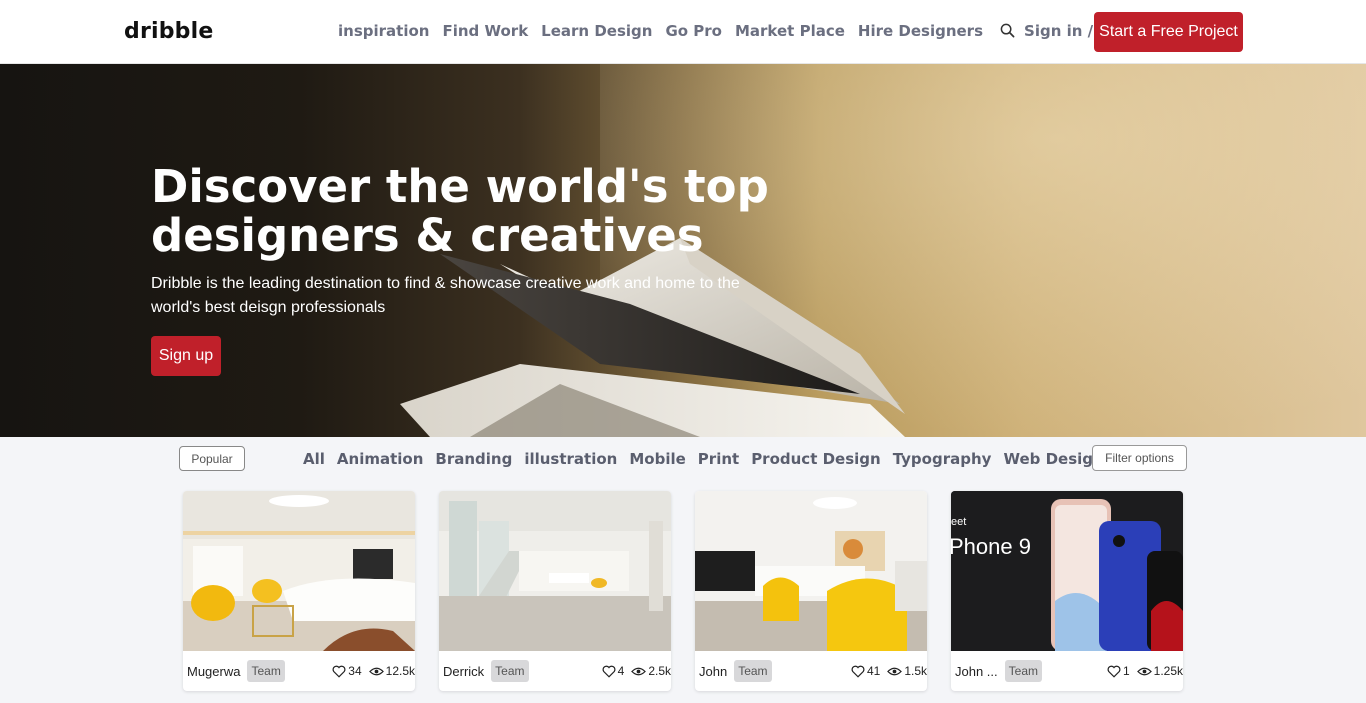 This screenshot has height=703, width=1366. What do you see at coordinates (885, 671) in the screenshot?
I see `shot-stats: 41 1.5k` at bounding box center [885, 671].